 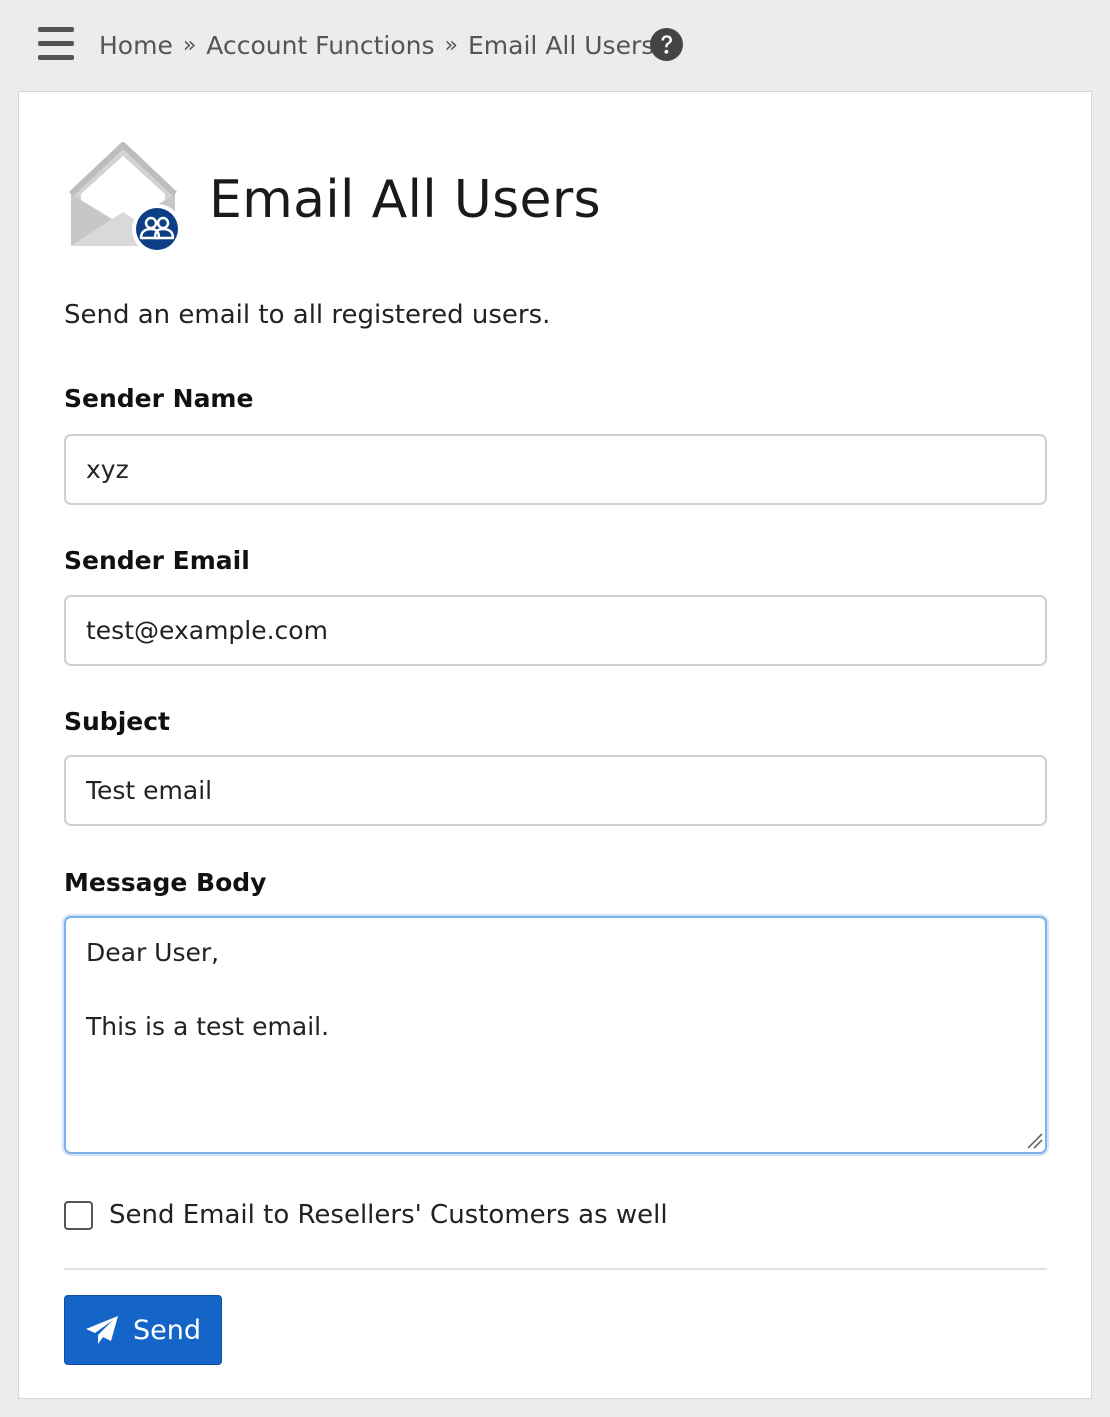 I want to click on sender-name-input, so click(x=555, y=469).